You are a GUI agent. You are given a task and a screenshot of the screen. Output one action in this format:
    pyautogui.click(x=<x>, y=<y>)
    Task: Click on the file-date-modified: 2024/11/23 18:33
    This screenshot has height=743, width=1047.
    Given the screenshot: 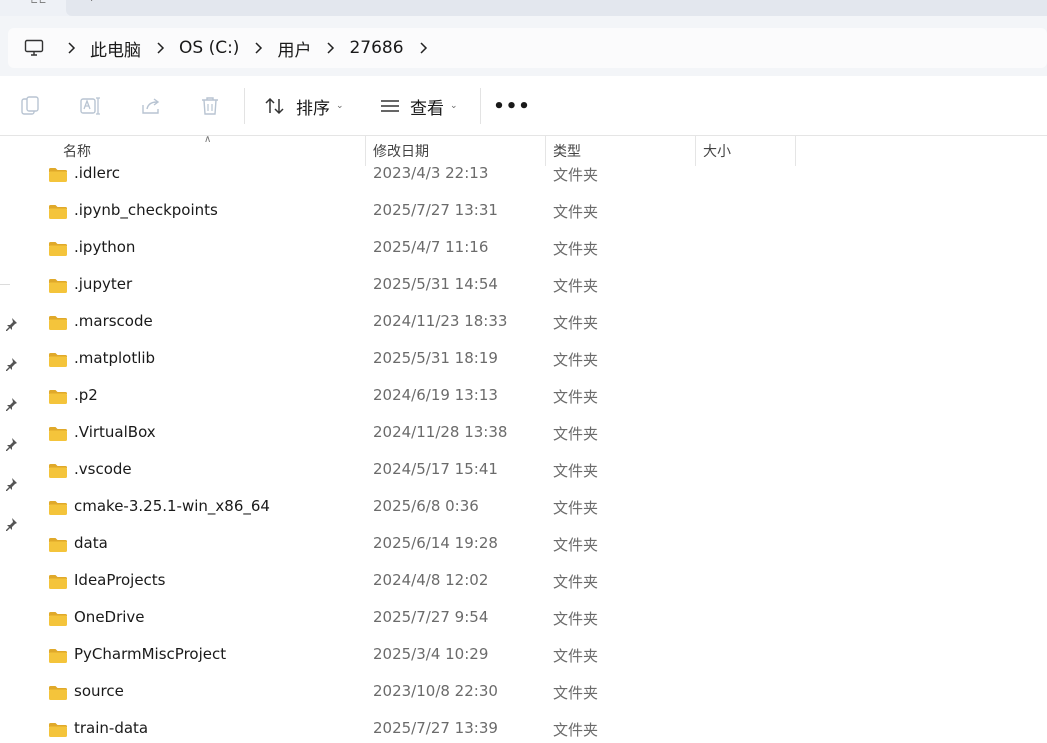 What is the action you would take?
    pyautogui.click(x=440, y=321)
    